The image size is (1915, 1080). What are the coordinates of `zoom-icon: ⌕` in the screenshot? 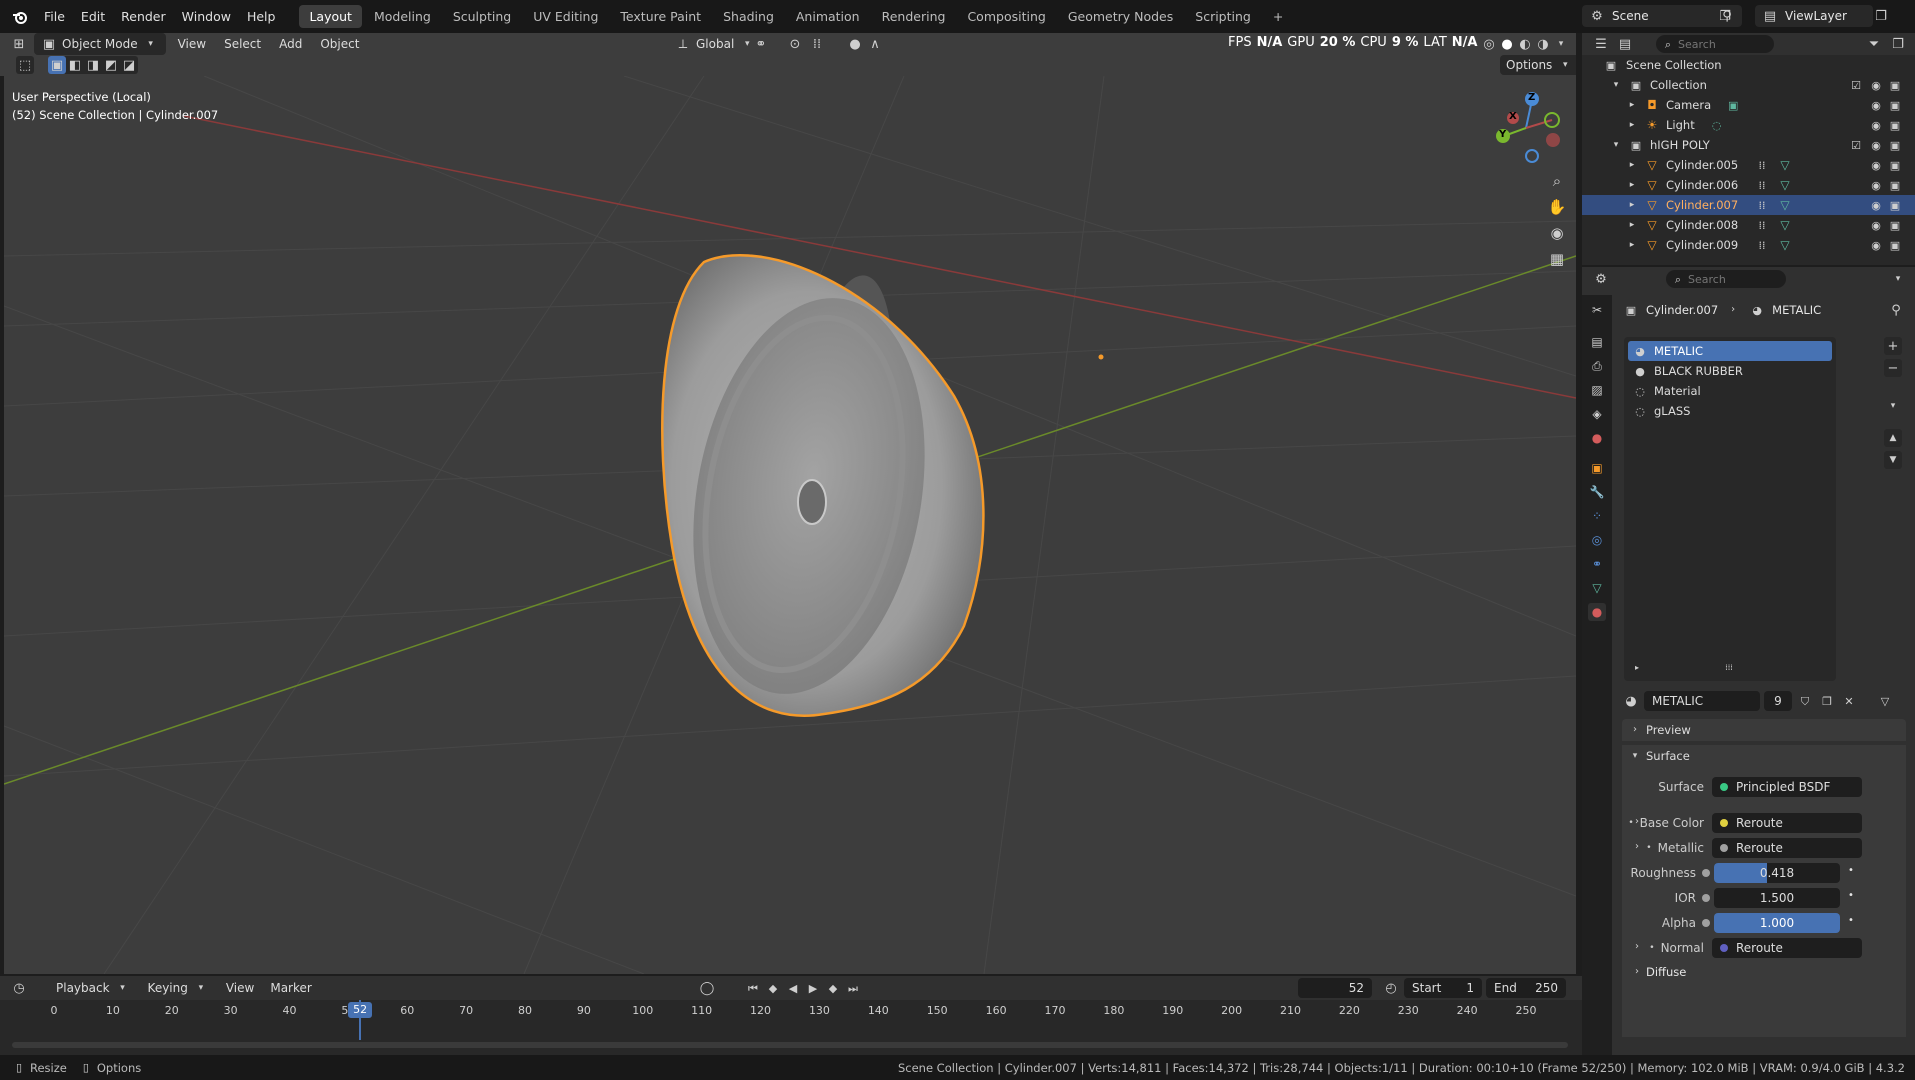 It's located at (1557, 181).